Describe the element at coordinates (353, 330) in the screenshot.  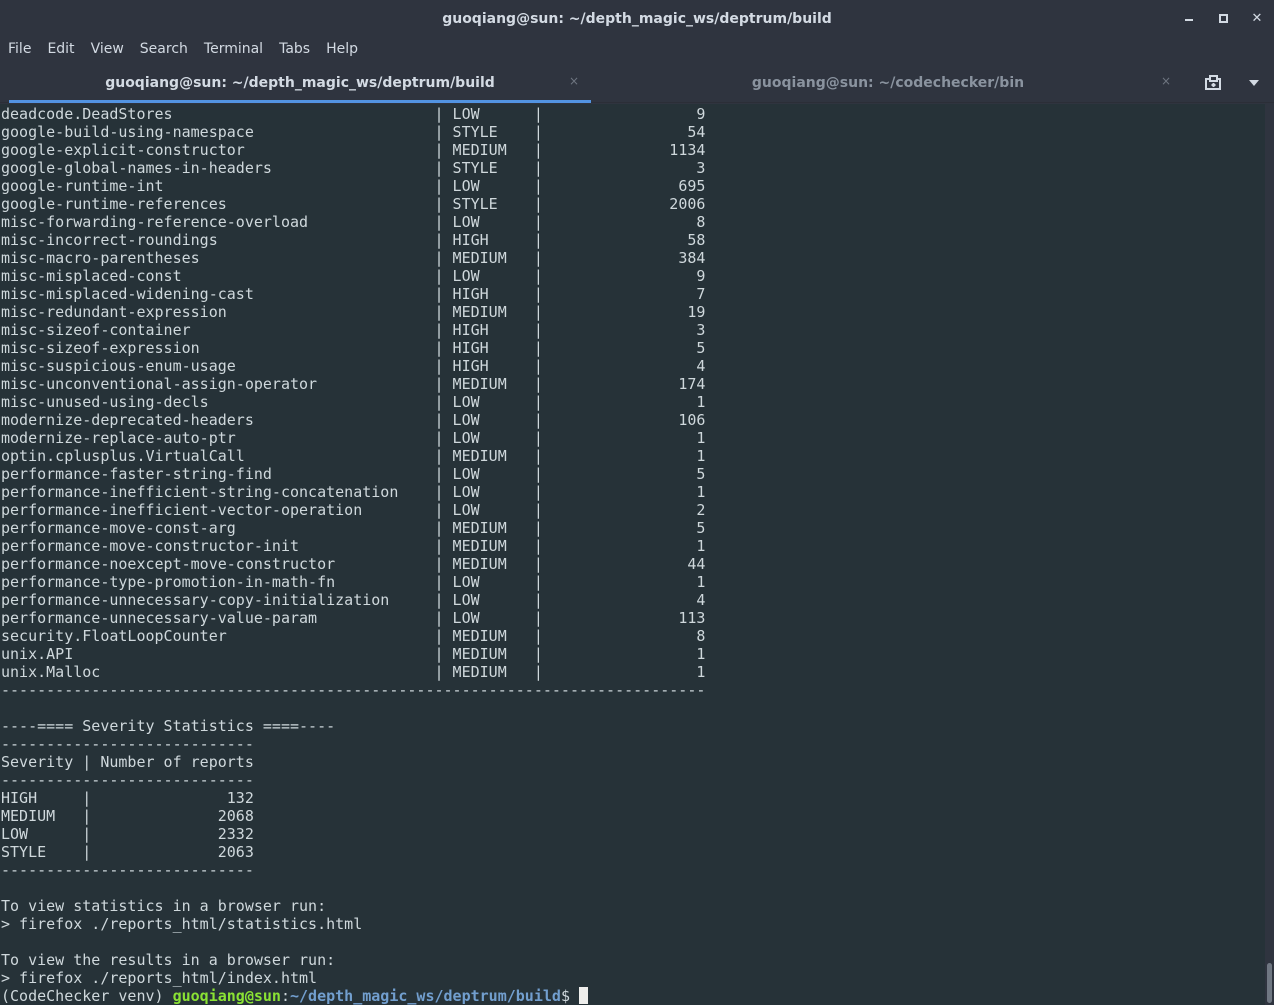
I see `checker-row: misc-sizeof-container | HIGH | 3` at that location.